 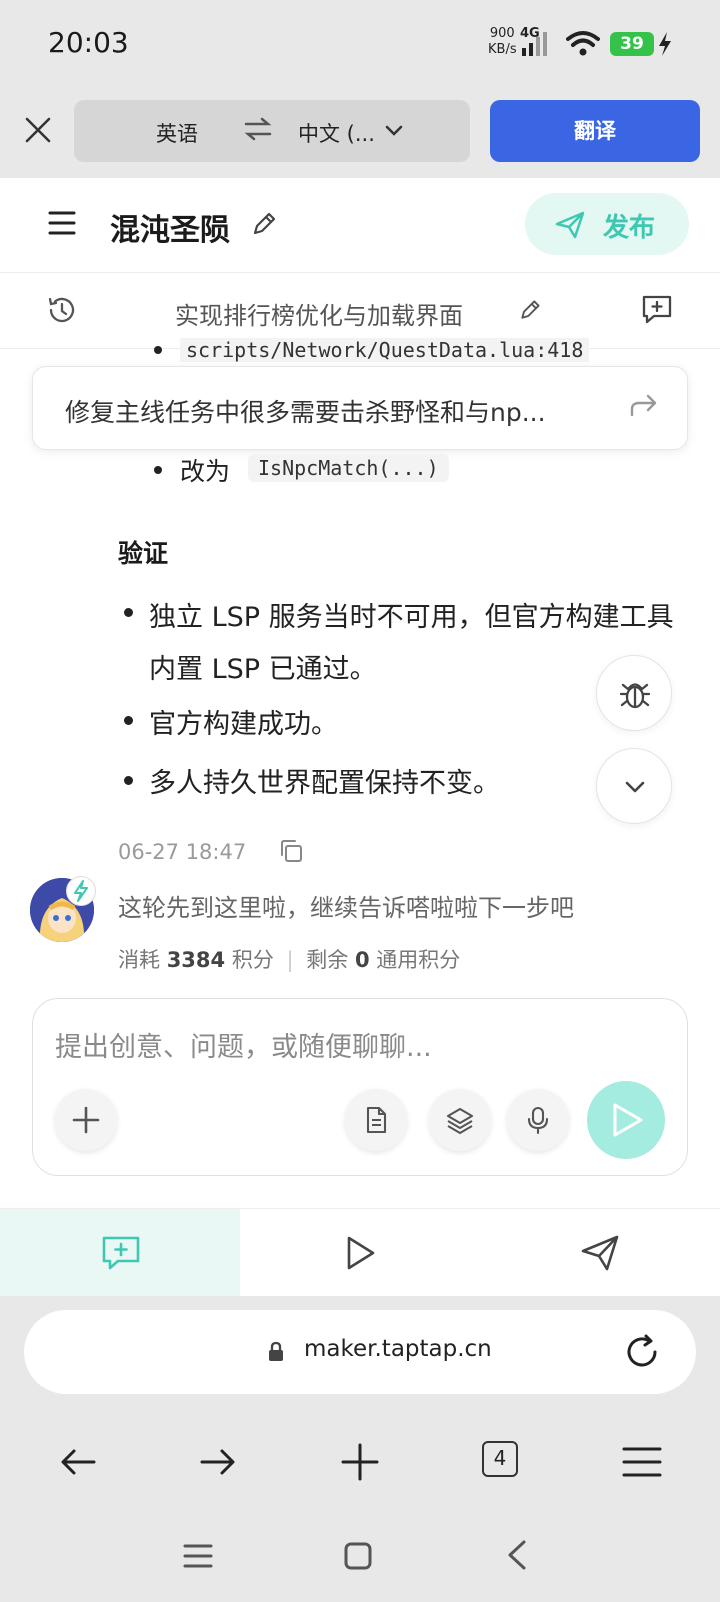 What do you see at coordinates (291, 851) in the screenshot?
I see `copy-icon` at bounding box center [291, 851].